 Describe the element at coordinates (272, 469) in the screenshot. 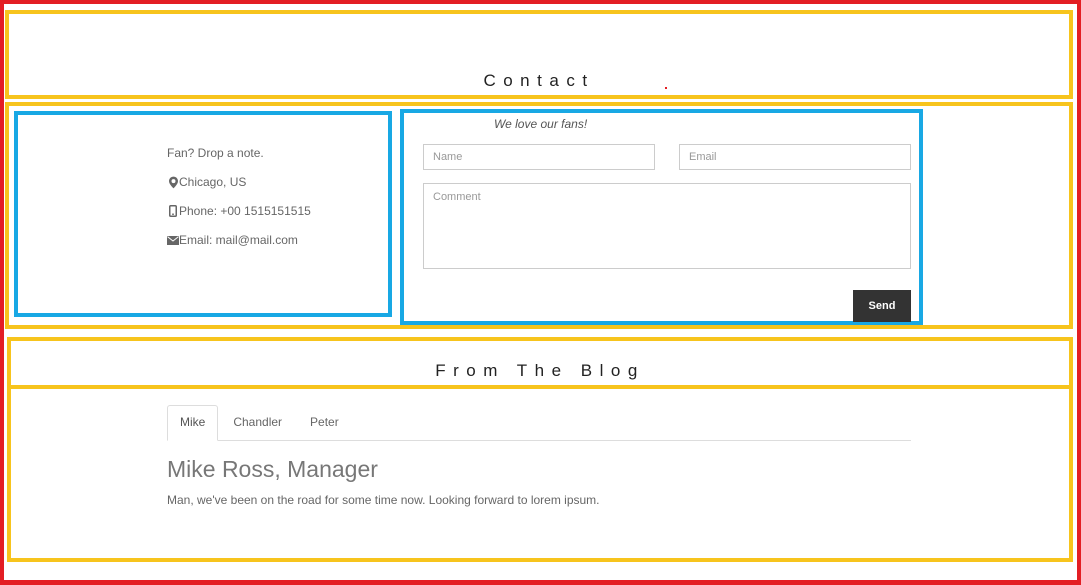

I see `post-heading: Mike Ross, Manager` at that location.